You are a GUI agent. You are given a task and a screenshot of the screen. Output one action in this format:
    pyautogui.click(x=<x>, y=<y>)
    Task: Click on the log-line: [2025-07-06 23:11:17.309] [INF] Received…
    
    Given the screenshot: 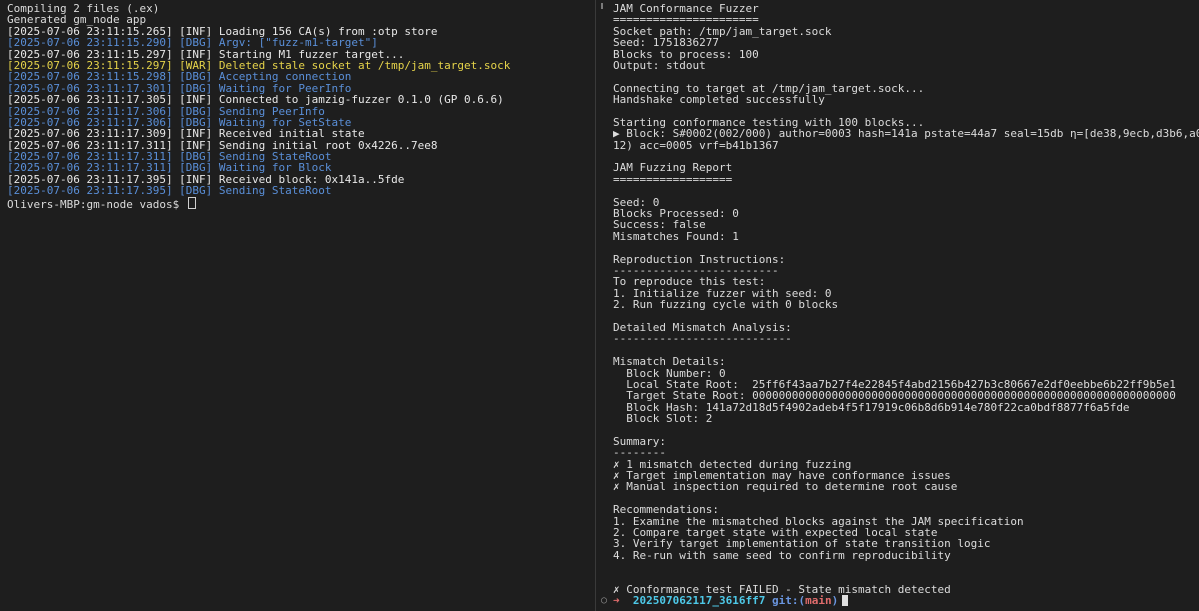 What is the action you would take?
    pyautogui.click(x=186, y=134)
    